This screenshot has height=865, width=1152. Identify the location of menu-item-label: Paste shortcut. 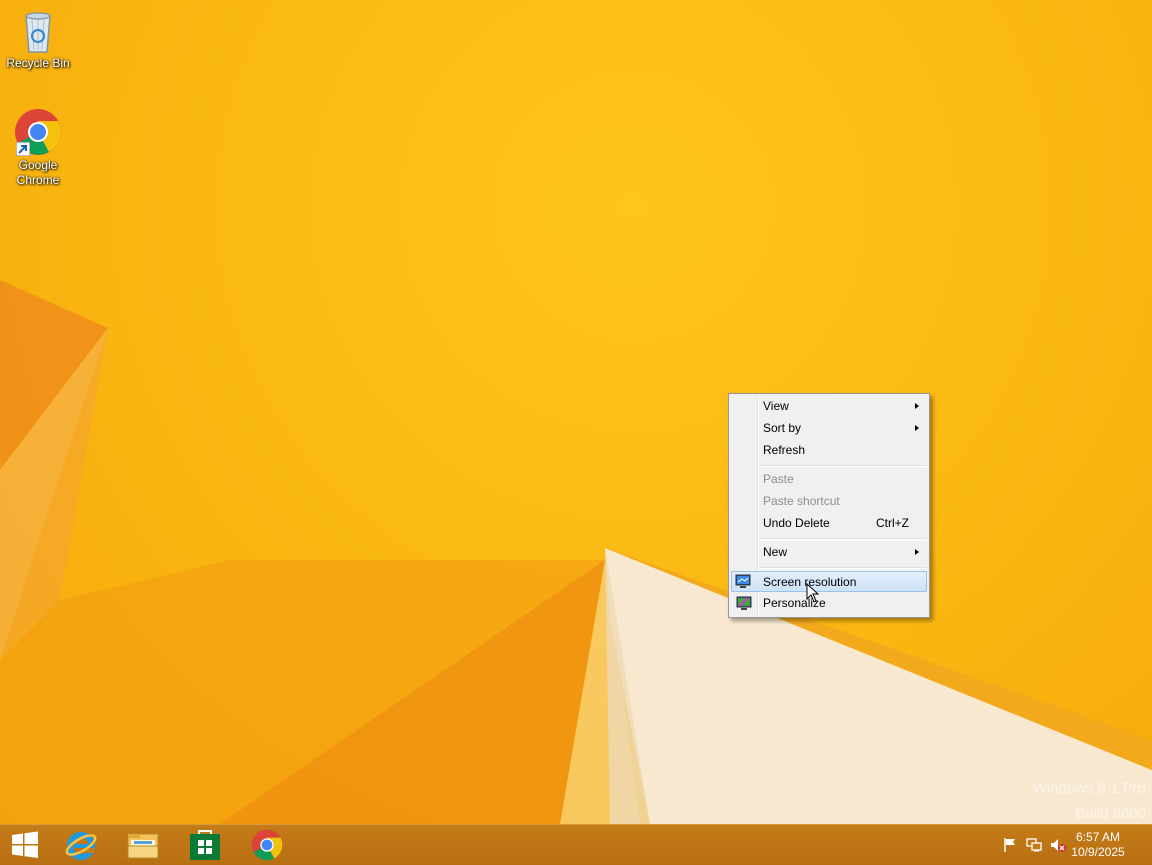
(801, 501).